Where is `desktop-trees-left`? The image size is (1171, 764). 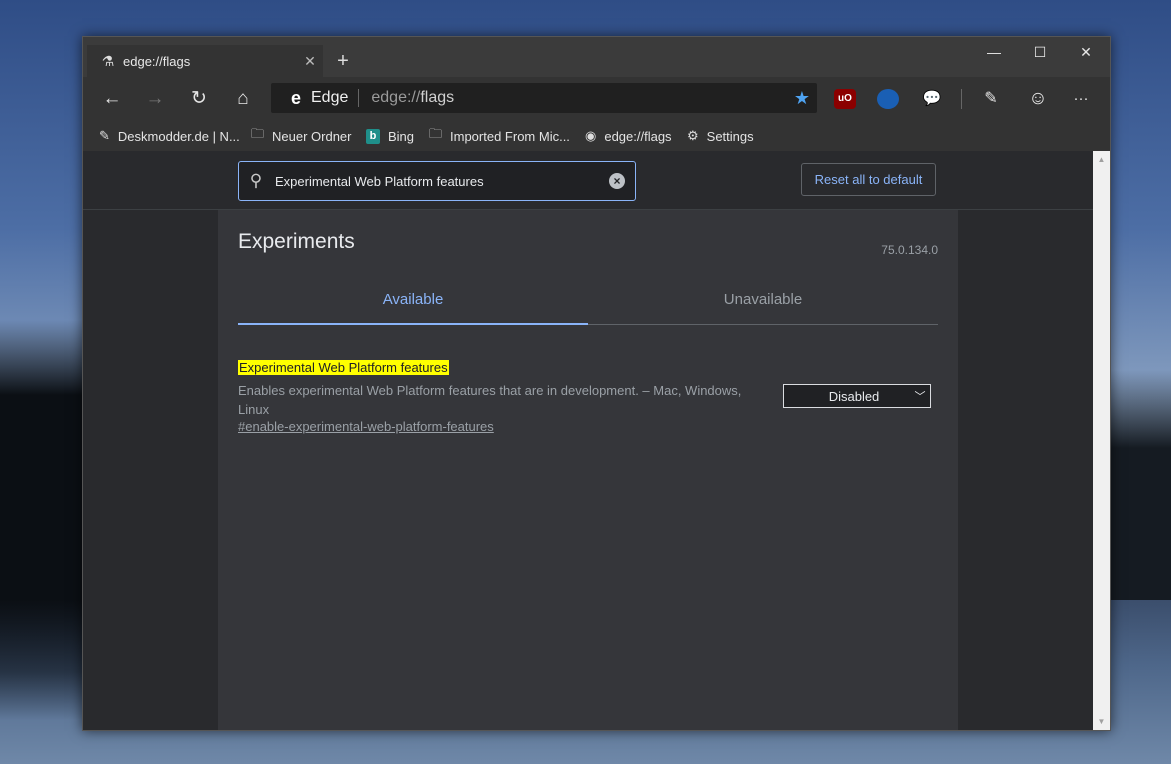 desktop-trees-left is located at coordinates (45, 470).